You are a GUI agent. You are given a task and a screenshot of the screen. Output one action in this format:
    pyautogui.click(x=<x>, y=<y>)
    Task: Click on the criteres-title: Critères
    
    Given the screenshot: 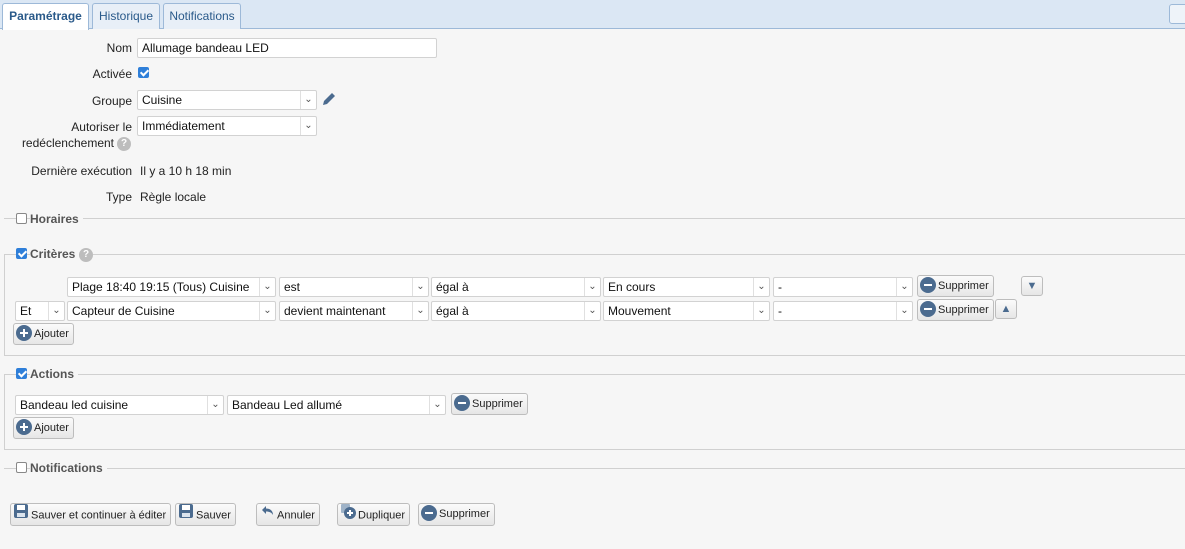 What is the action you would take?
    pyautogui.click(x=55, y=254)
    